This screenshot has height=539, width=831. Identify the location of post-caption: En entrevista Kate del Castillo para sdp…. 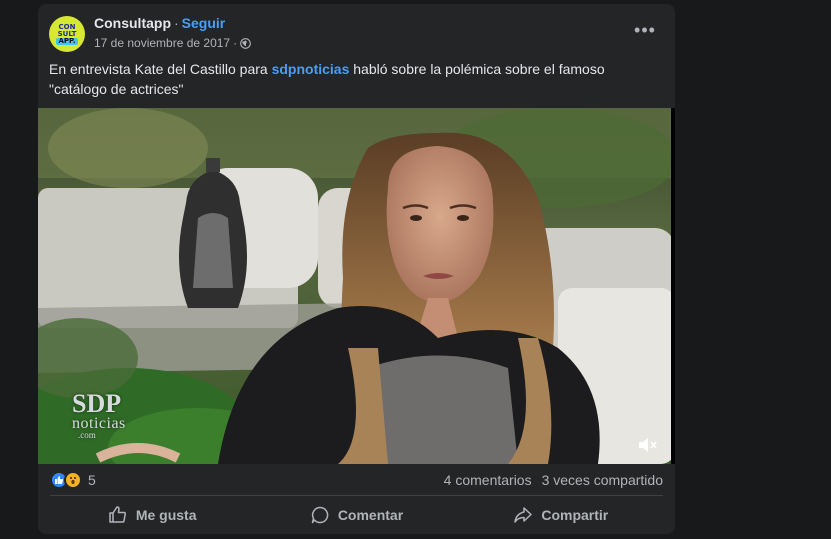
(356, 79).